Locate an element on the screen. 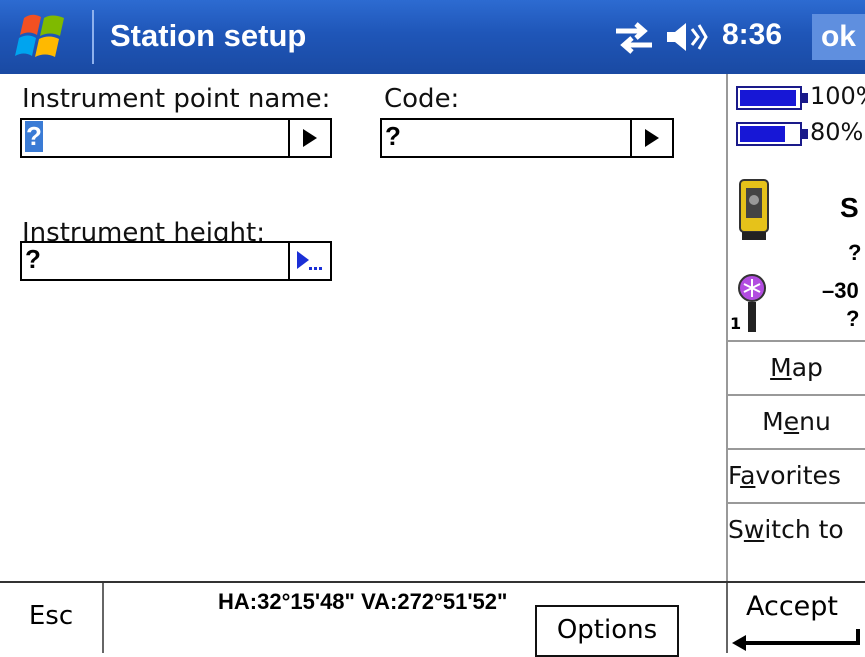 The width and height of the screenshot is (865, 657). target-number: 1 is located at coordinates (736, 323).